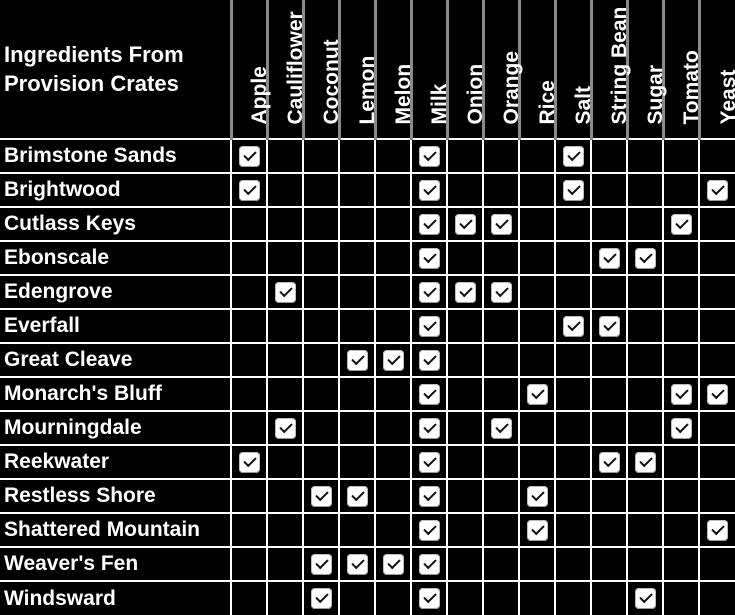 The image size is (735, 615). Describe the element at coordinates (116, 258) in the screenshot. I see `row-label: Ebonscale` at that location.